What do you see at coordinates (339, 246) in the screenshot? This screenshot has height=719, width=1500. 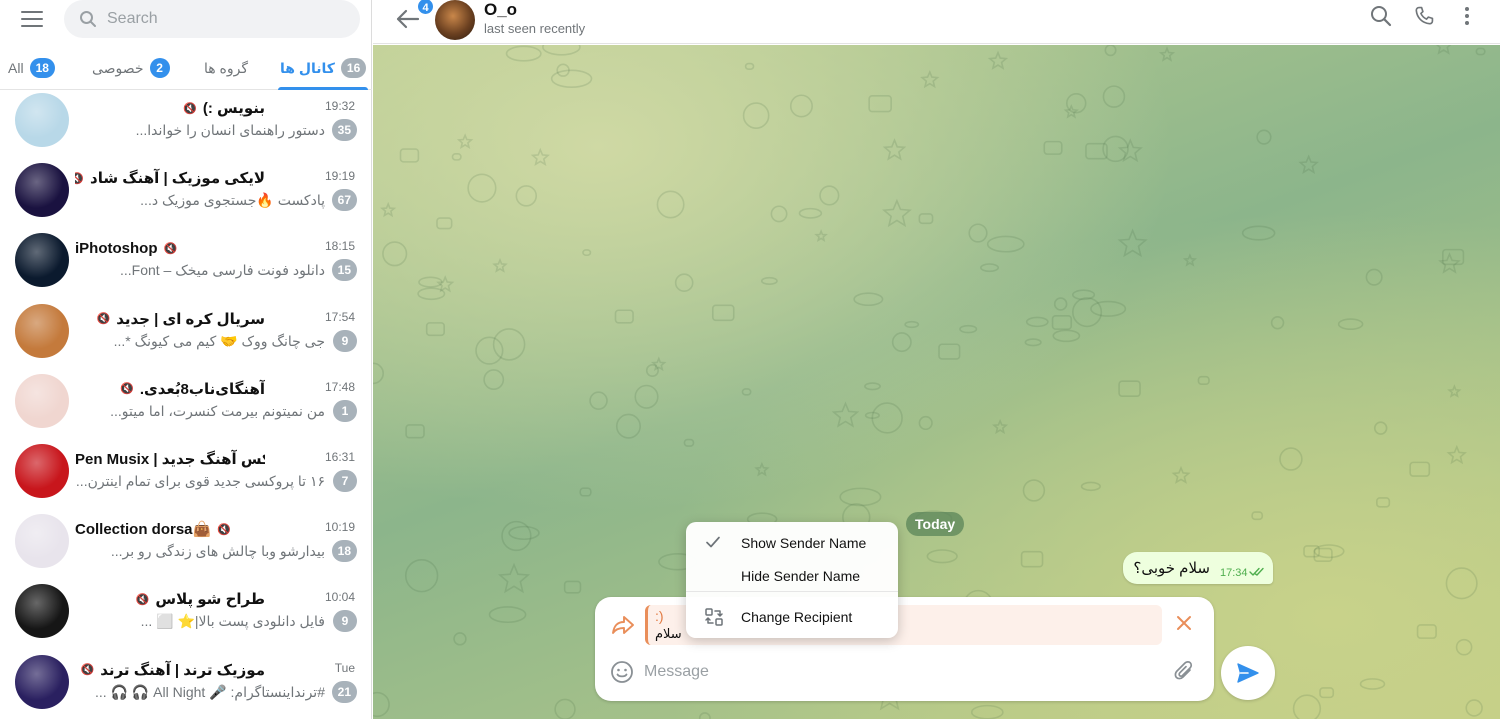 I see `chat-time: 18:15` at bounding box center [339, 246].